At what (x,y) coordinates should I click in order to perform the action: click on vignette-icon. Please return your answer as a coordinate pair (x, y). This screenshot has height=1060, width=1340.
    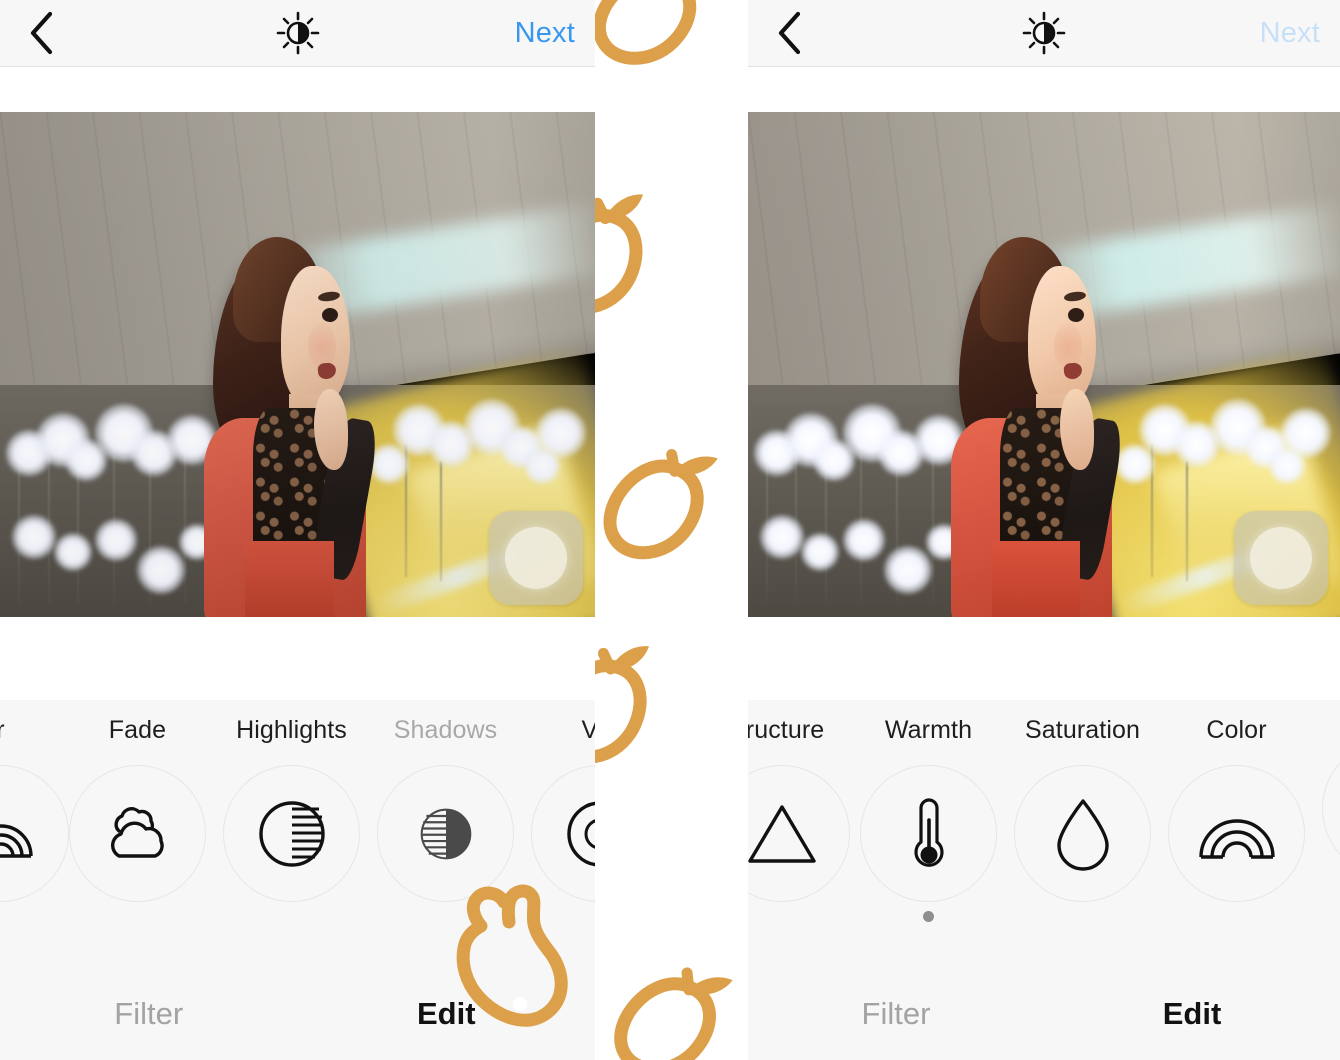
    Looking at the image, I should click on (580, 833).